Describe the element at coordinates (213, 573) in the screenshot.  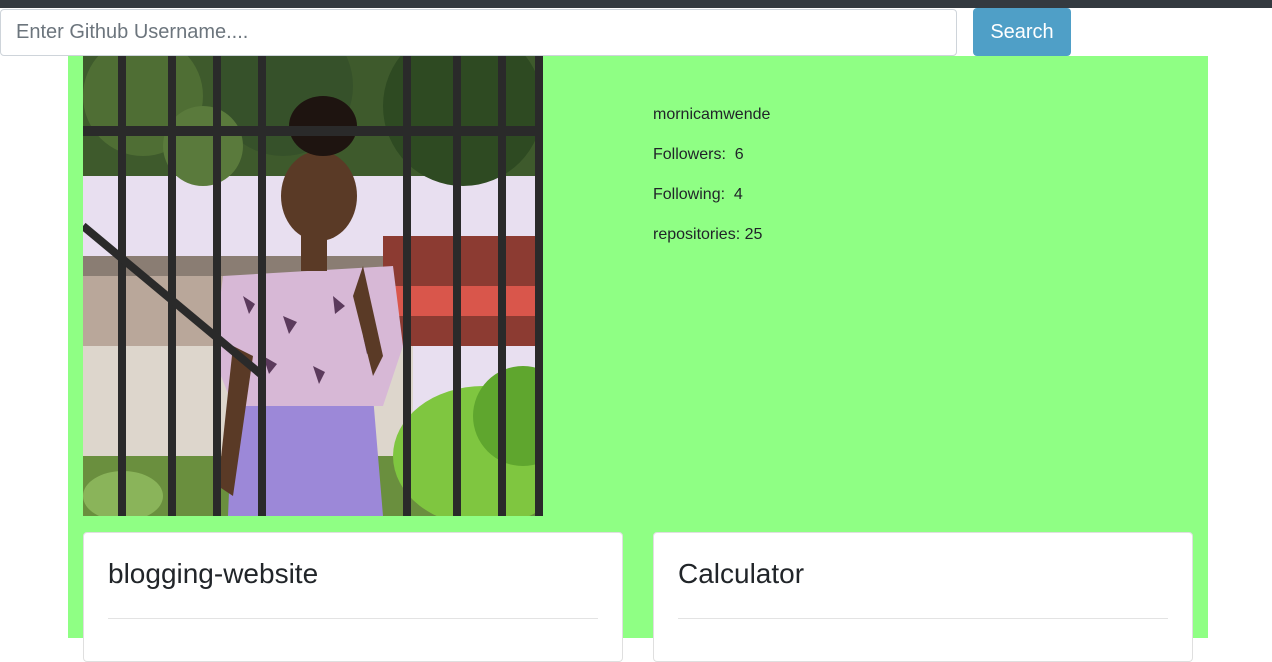
I see `repo-card-title: blogging-website` at that location.